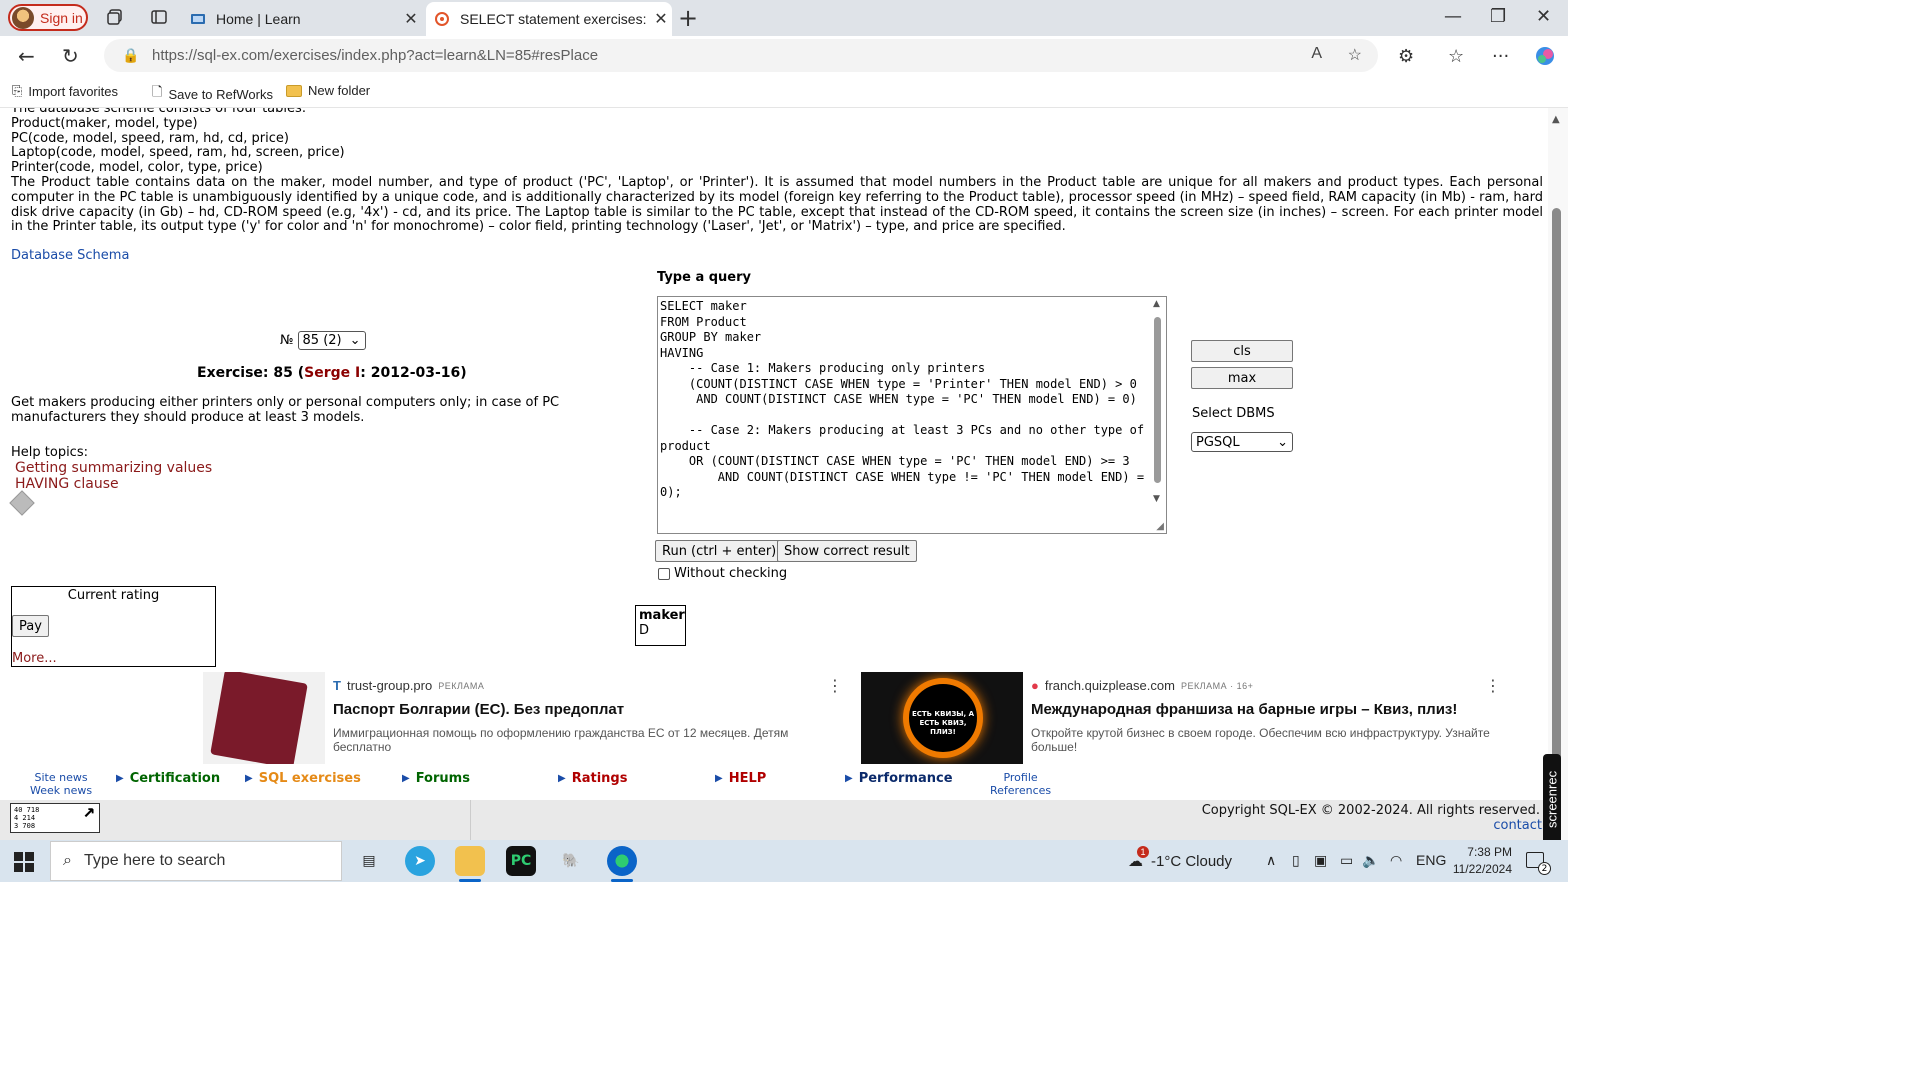 The image size is (1920, 1080). Describe the element at coordinates (521, 861) in the screenshot. I see `pycharm-icon: PC` at that location.